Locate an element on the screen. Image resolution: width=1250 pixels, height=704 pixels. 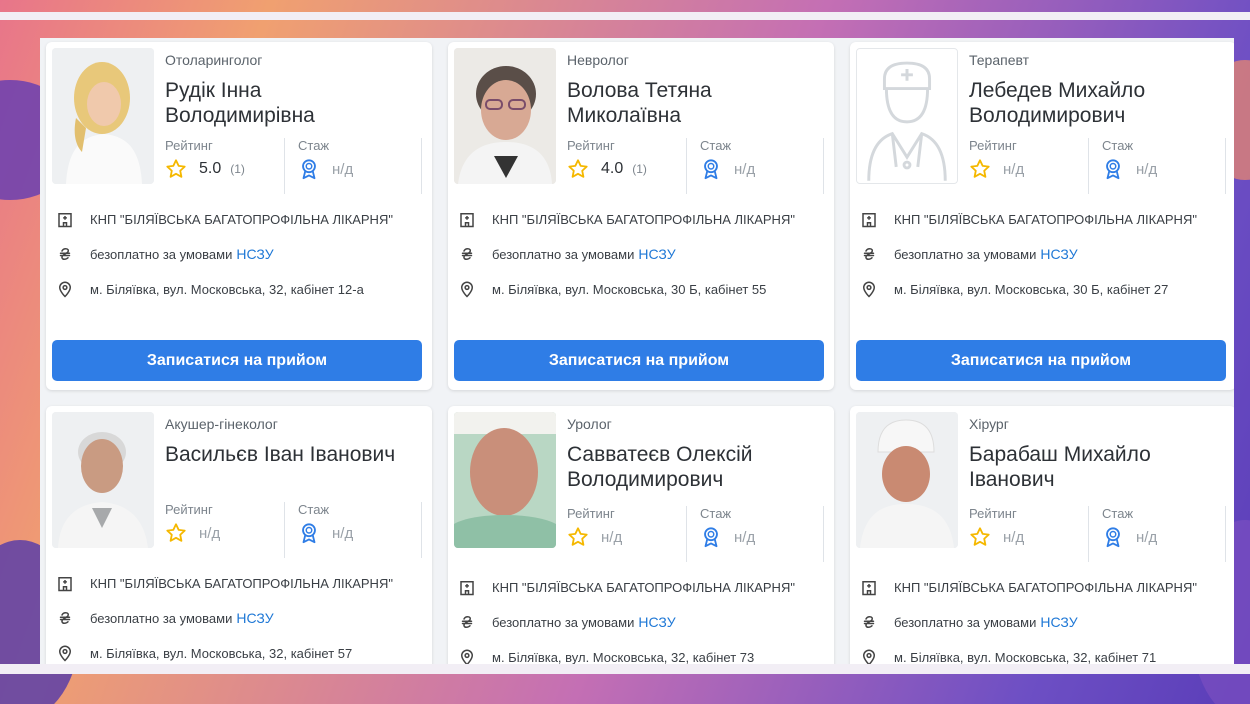
doctor-name: Рудік Інна Володимирівна is located at coordinates (290, 103).